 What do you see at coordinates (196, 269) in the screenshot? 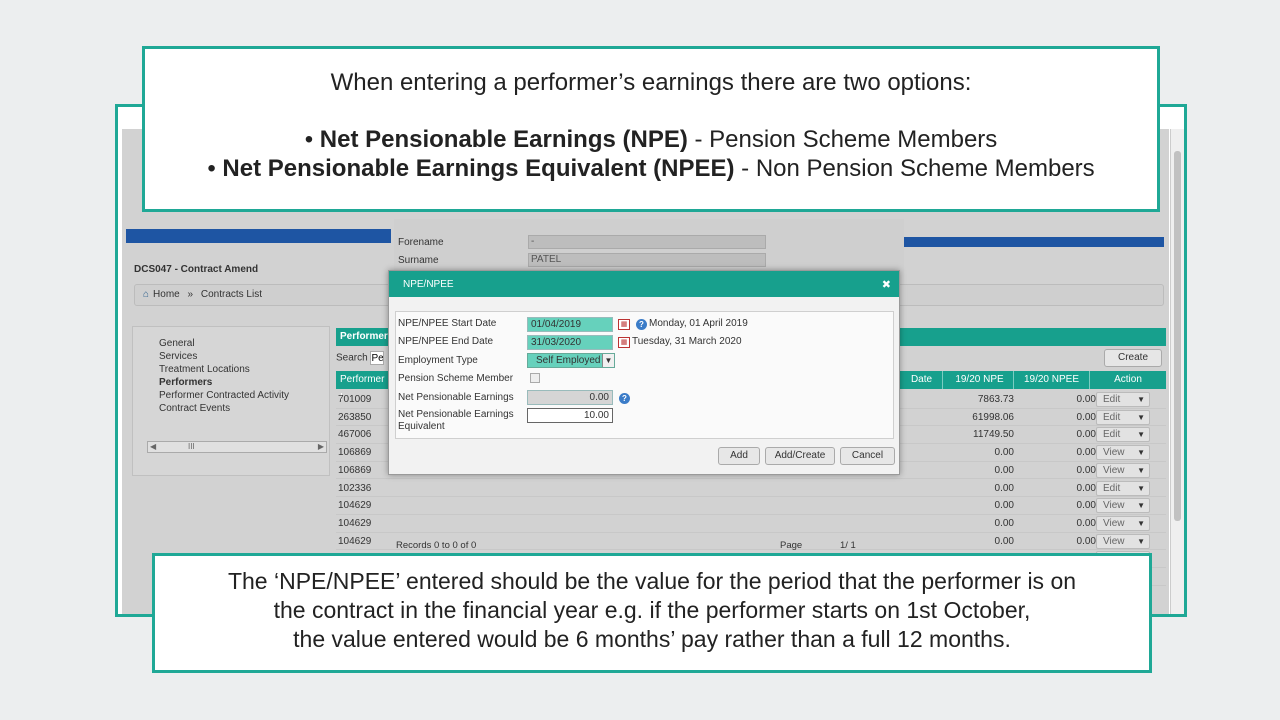
I see `page-title: DCS047 - Contract Amend` at bounding box center [196, 269].